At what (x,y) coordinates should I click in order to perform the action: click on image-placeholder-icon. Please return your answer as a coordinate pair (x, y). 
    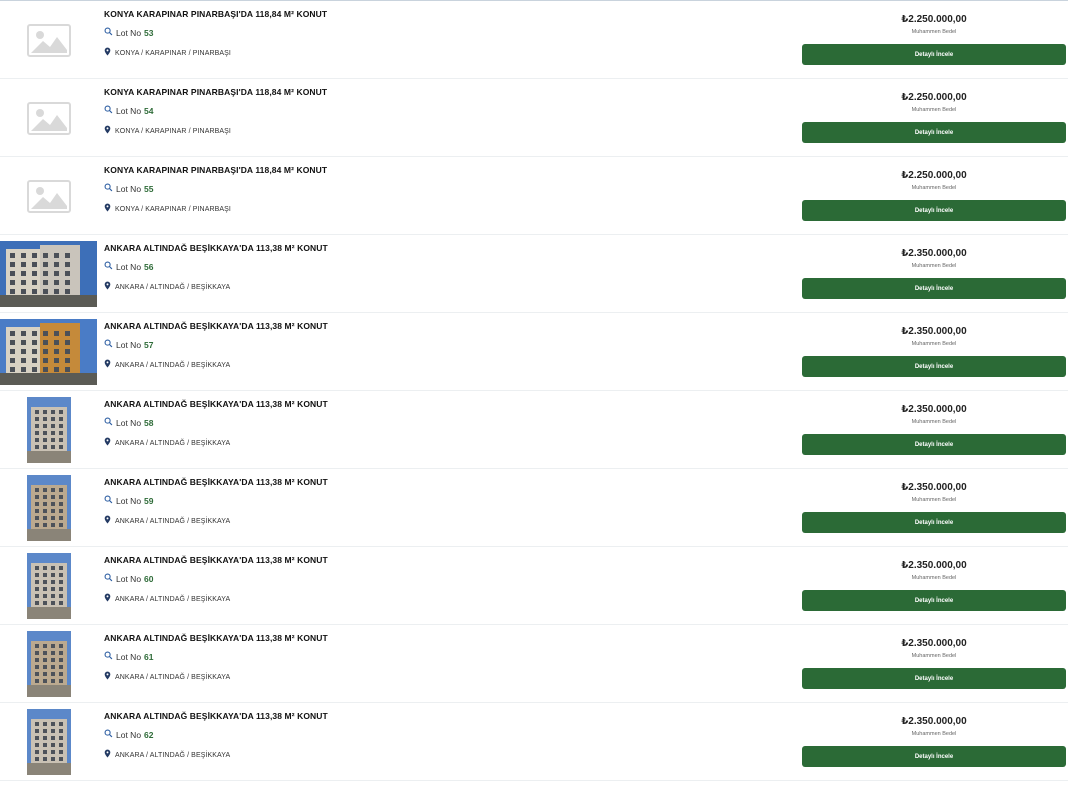
    Looking at the image, I should click on (48, 118).